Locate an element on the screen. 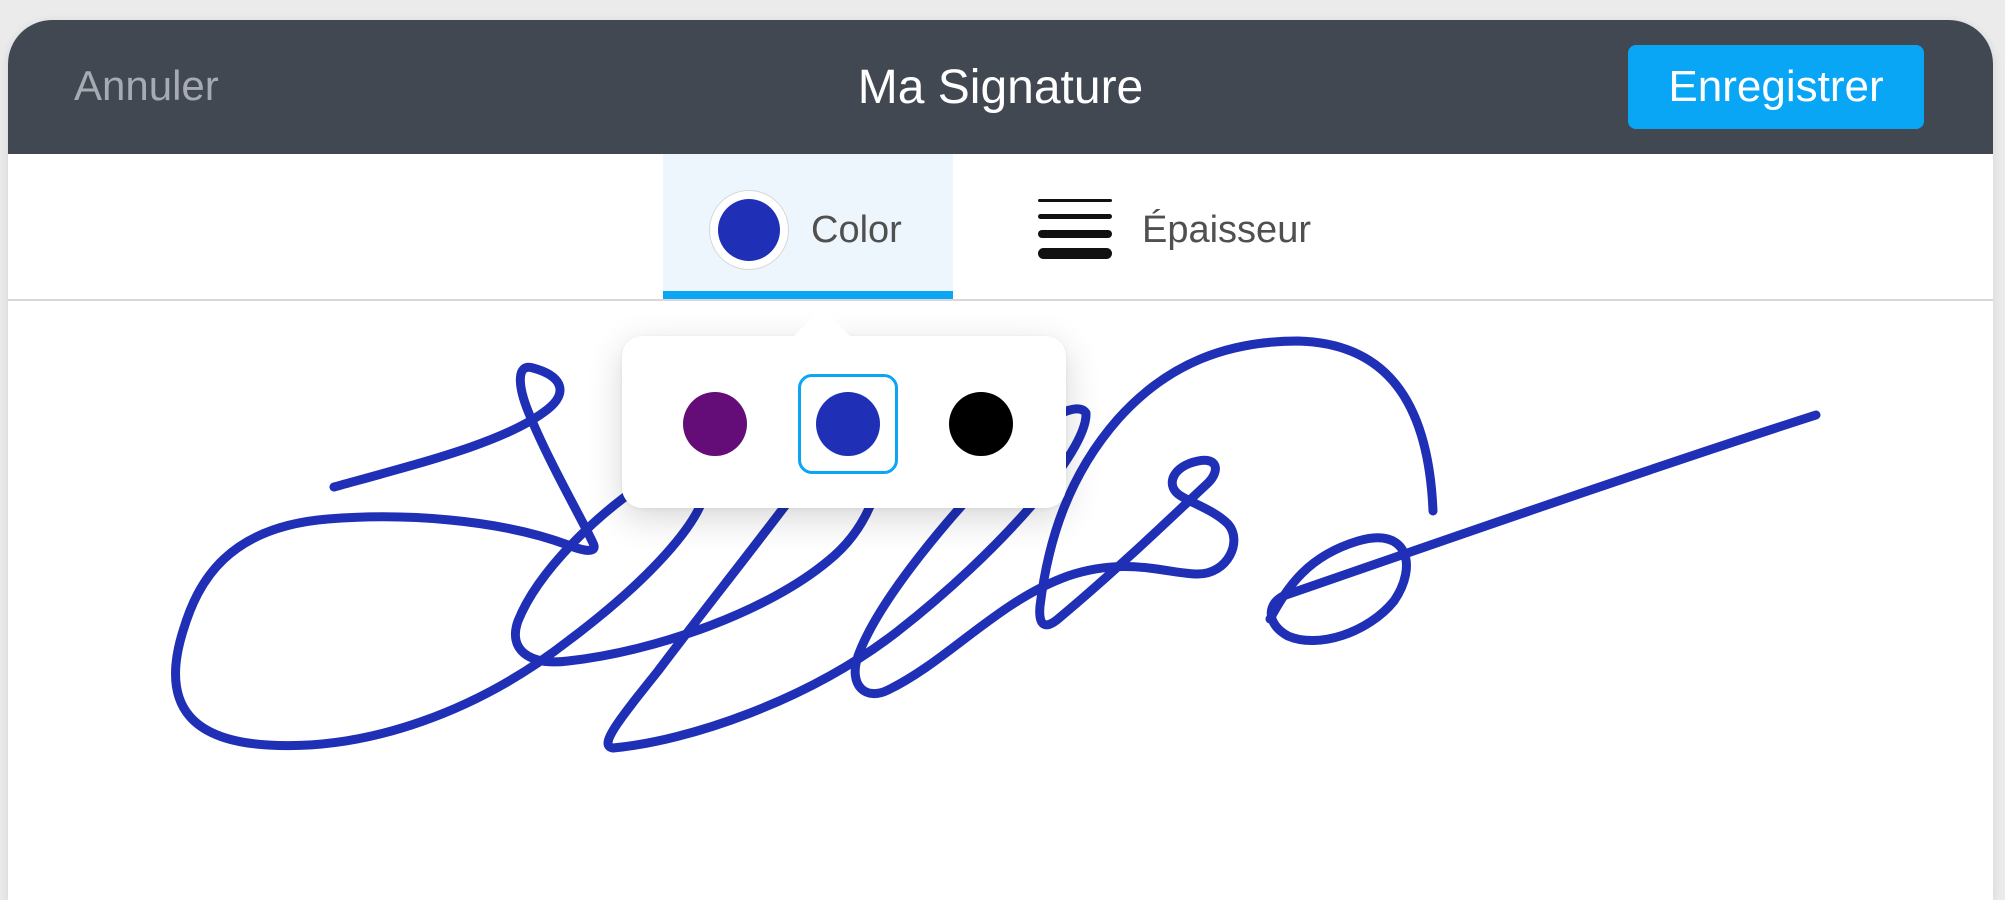 This screenshot has width=2005, height=900. signature-stroke is located at coordinates (1543, 528).